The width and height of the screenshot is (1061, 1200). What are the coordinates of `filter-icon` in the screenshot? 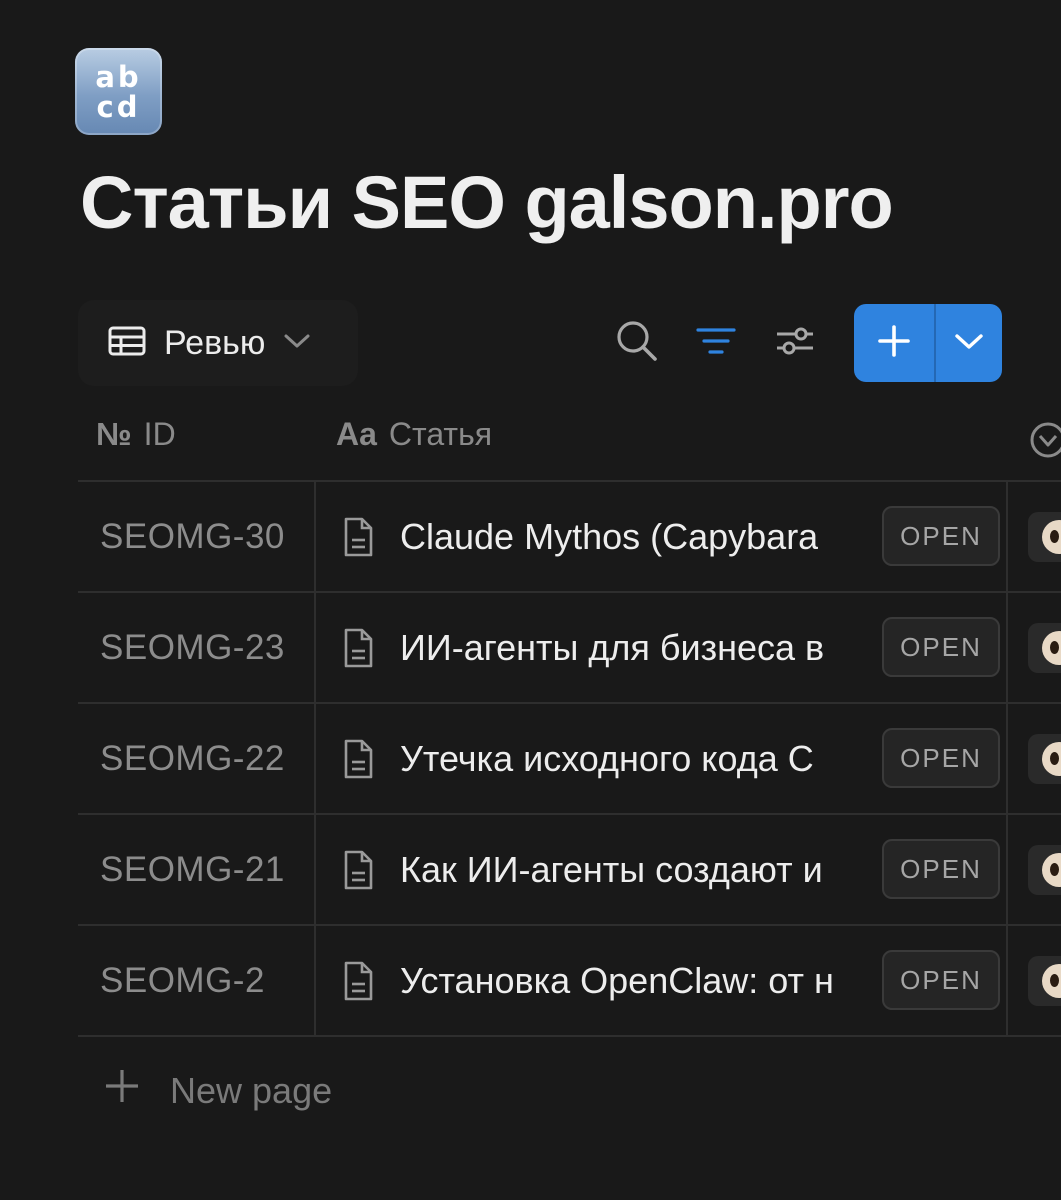 It's located at (716, 343).